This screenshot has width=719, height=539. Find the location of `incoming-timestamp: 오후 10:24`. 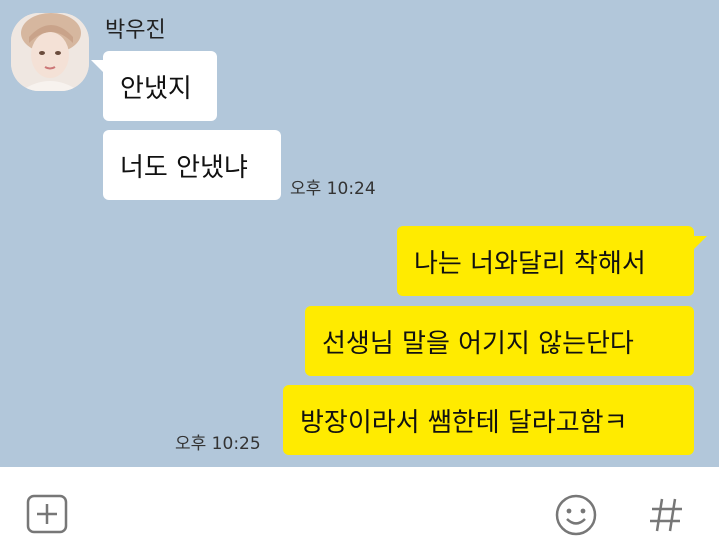

incoming-timestamp: 오후 10:24 is located at coordinates (333, 189).